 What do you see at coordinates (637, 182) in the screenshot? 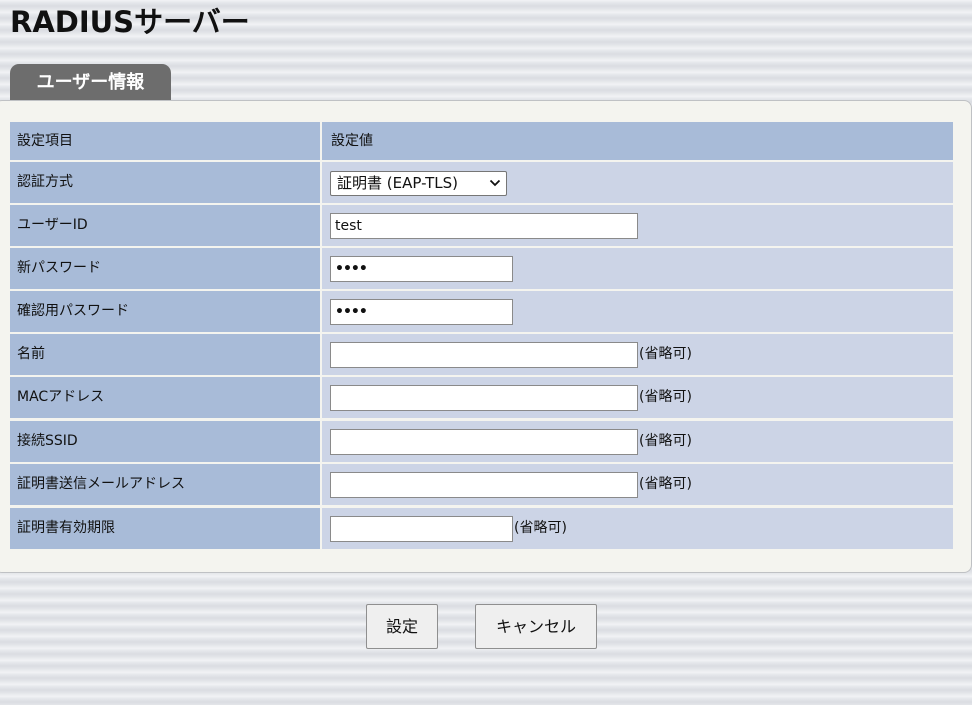
I see `row-value: 証明書 (EAP-TLS)` at bounding box center [637, 182].